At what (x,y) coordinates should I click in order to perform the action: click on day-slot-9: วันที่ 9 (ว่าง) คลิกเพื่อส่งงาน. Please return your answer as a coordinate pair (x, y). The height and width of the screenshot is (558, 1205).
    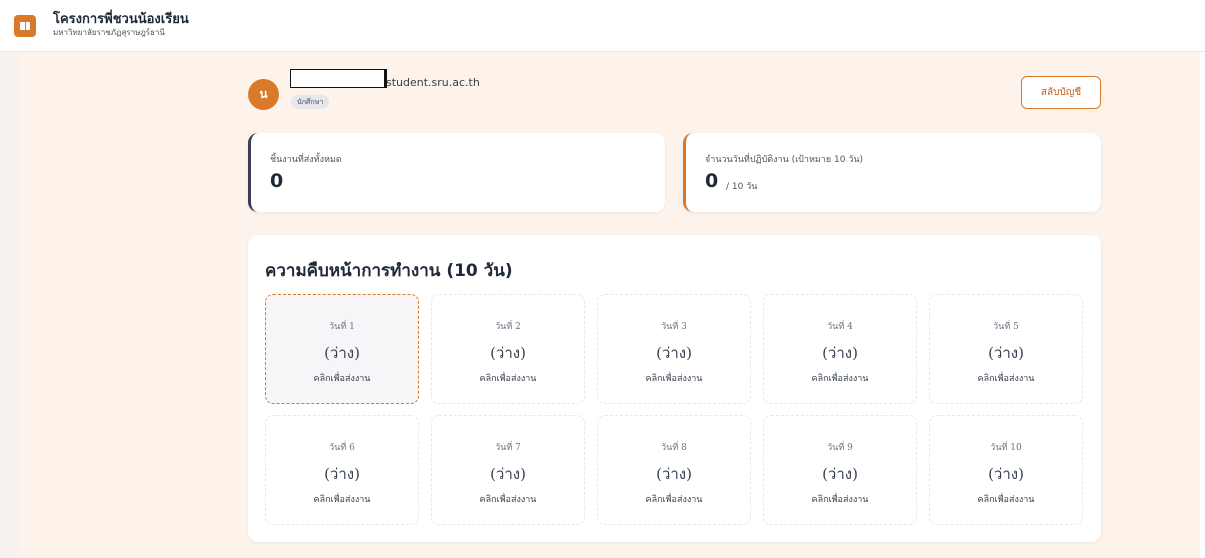
    Looking at the image, I should click on (840, 470).